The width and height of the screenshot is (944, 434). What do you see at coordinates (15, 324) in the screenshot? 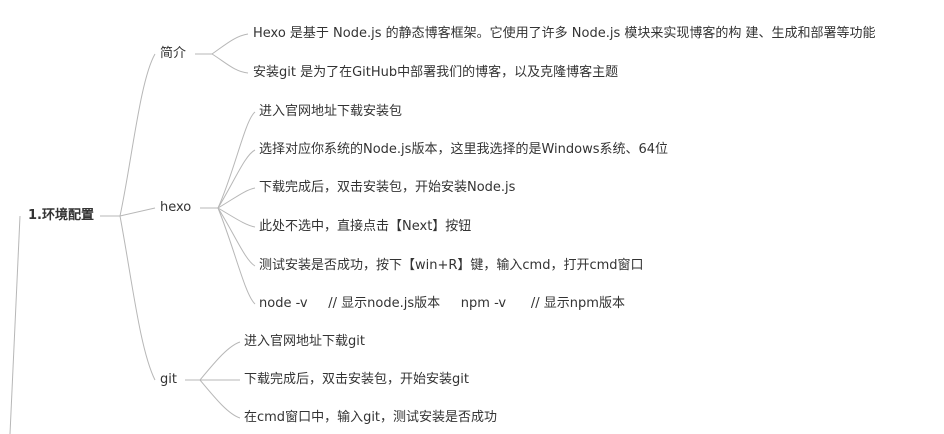
I see `trunk-line` at bounding box center [15, 324].